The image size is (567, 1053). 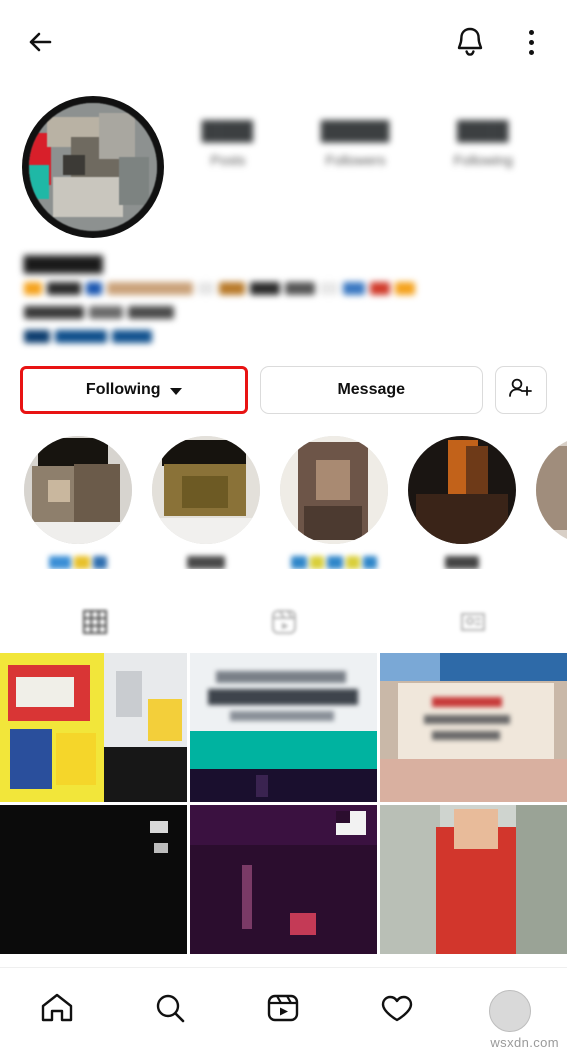 What do you see at coordinates (483, 160) in the screenshot?
I see `stat-following-label: Following` at bounding box center [483, 160].